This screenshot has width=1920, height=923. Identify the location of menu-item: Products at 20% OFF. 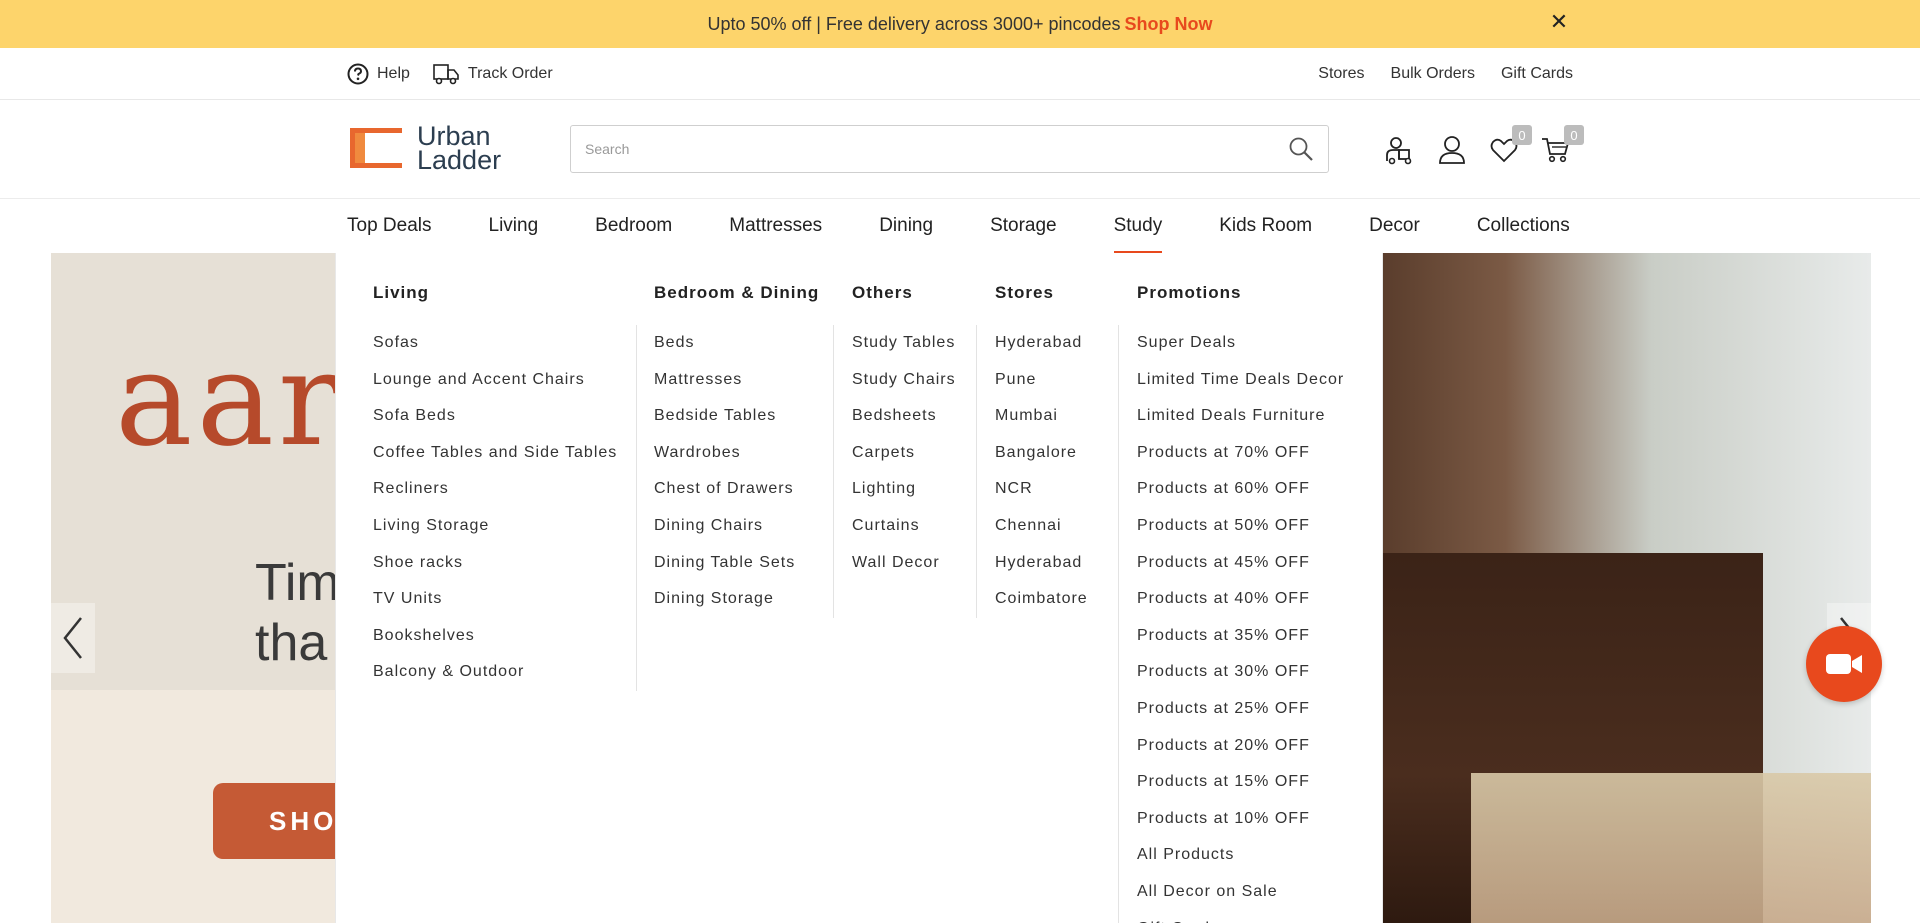
(1240, 746).